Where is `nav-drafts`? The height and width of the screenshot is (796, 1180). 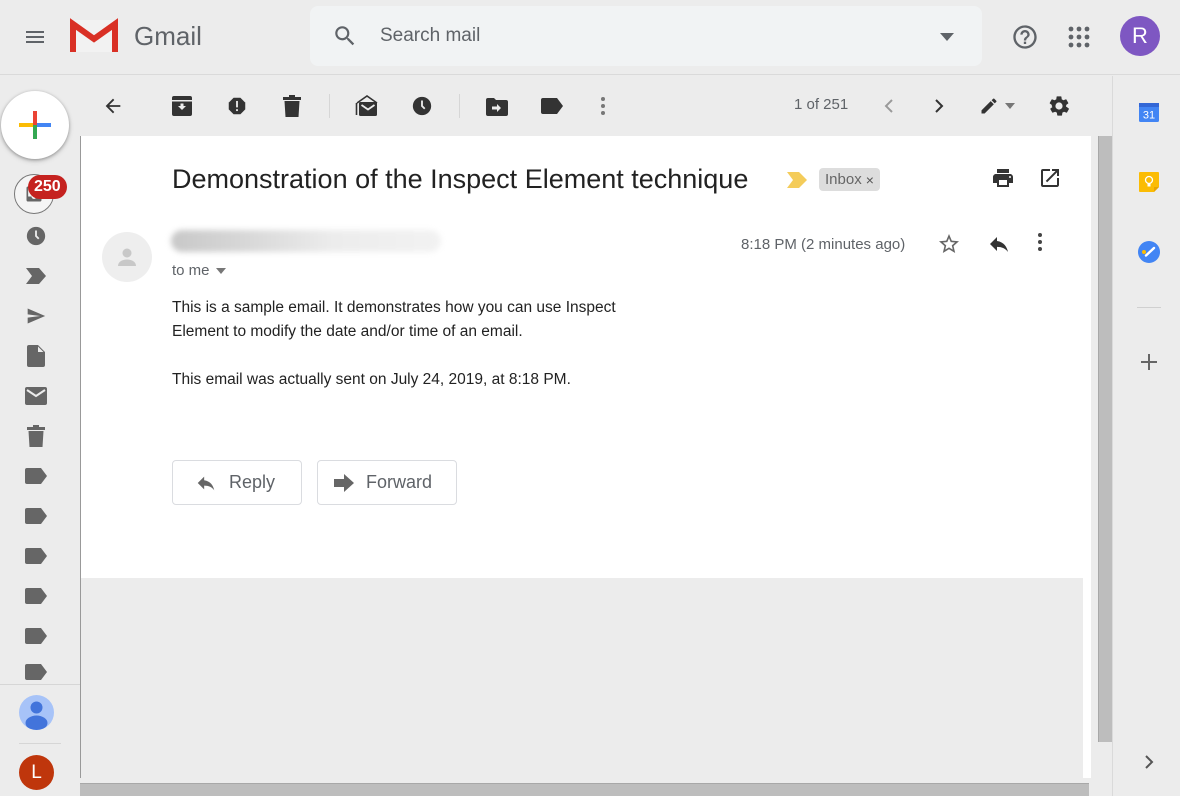
nav-drafts is located at coordinates (36, 356).